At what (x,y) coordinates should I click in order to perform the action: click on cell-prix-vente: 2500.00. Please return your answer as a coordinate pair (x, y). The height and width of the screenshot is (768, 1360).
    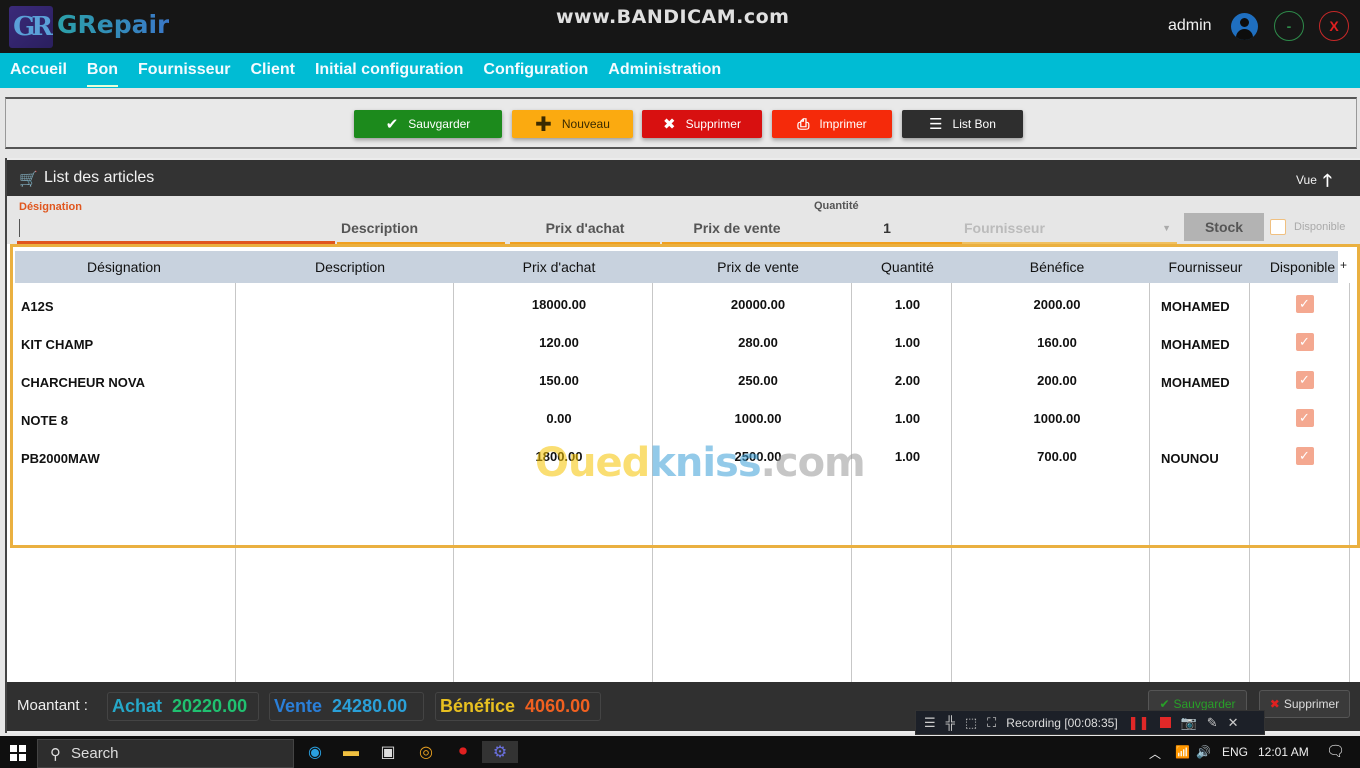
    Looking at the image, I should click on (758, 456).